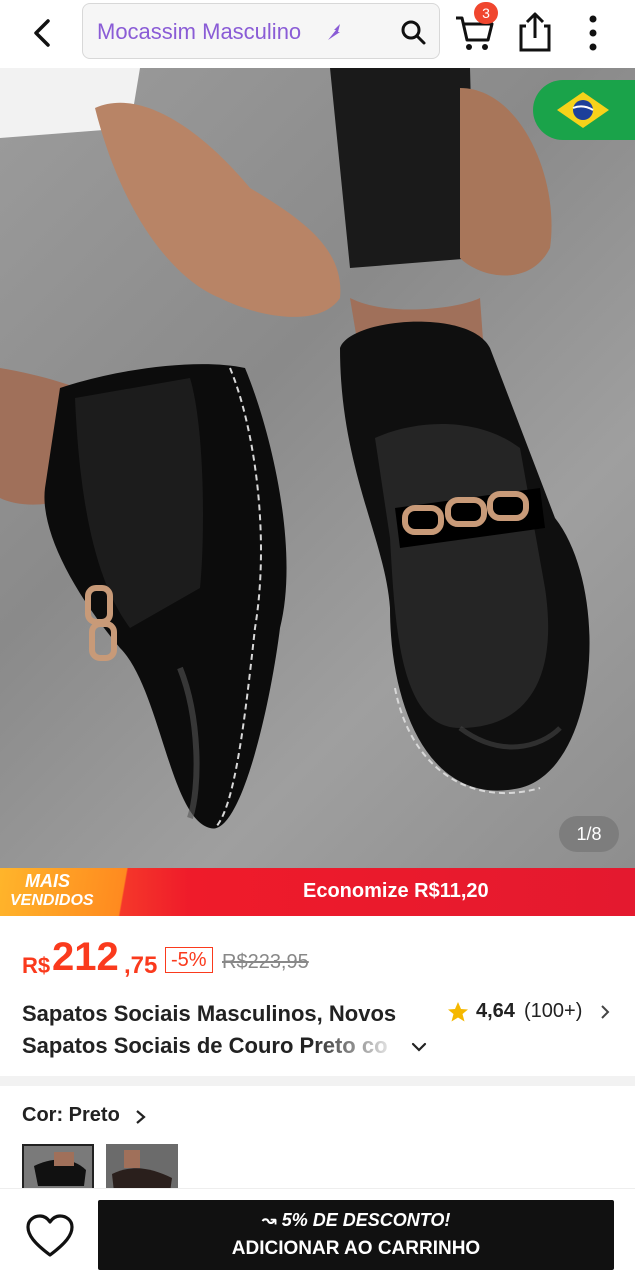  I want to click on add-to-cart-button: ↝ 5% DE DESCONTO! ADICIONAR AO CARRINHO, so click(356, 1235).